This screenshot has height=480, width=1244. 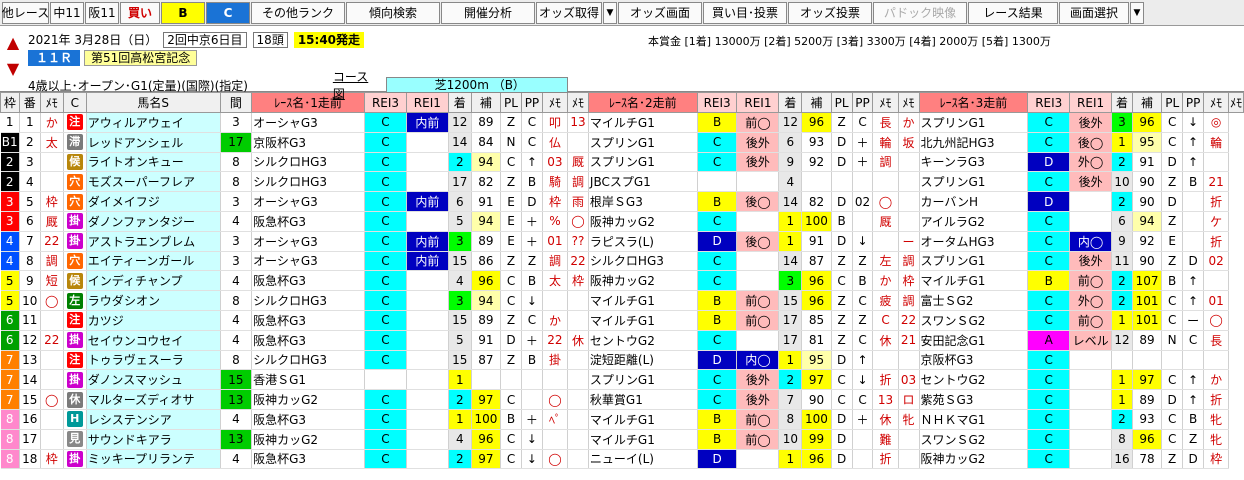 What do you see at coordinates (298, 12) in the screenshot?
I see `other-rank-button: その他ランク` at bounding box center [298, 12].